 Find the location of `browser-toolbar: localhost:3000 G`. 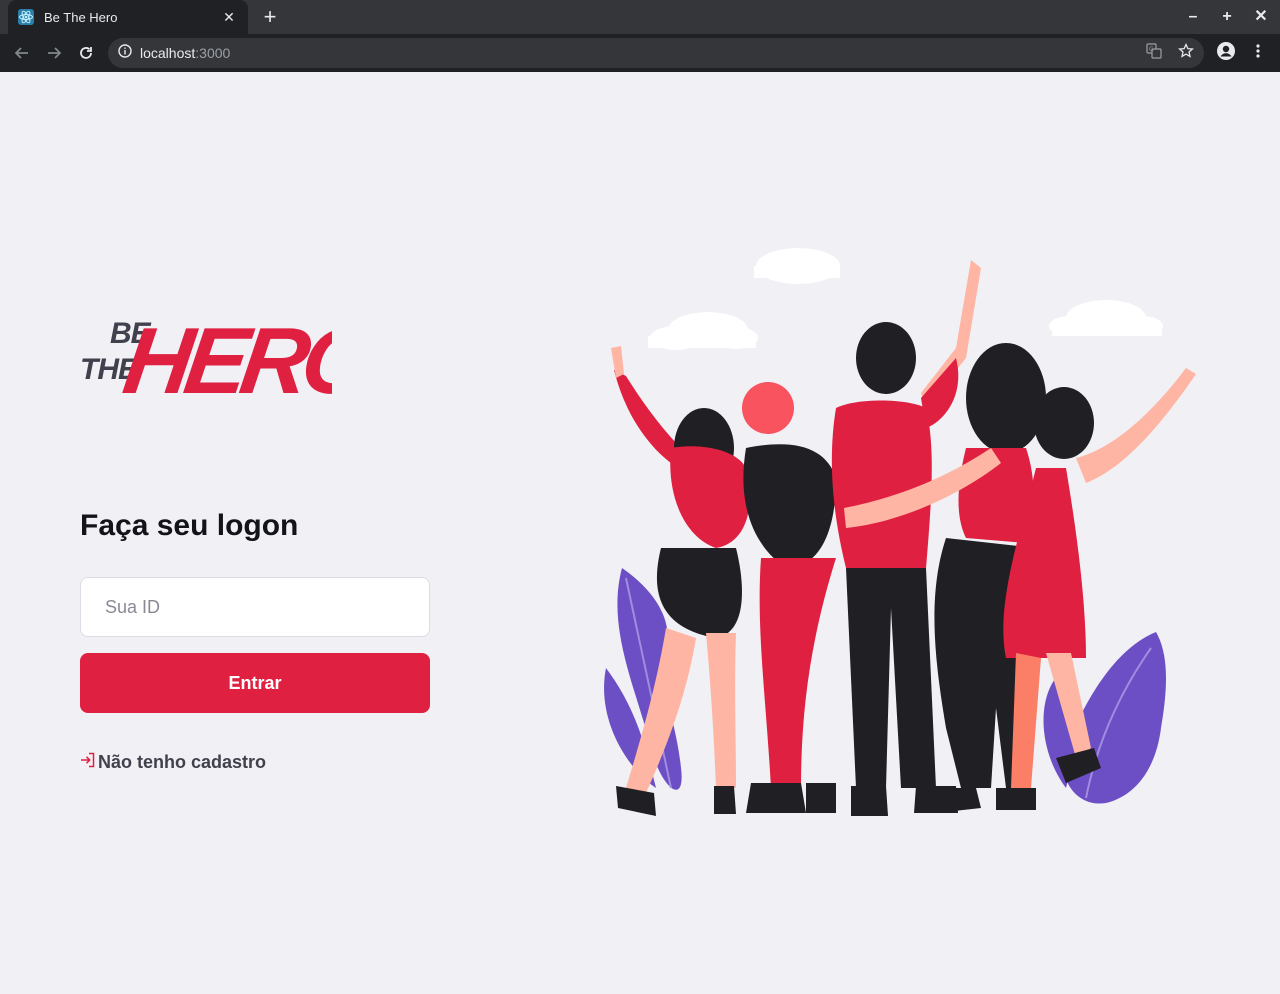

browser-toolbar: localhost:3000 G is located at coordinates (640, 53).